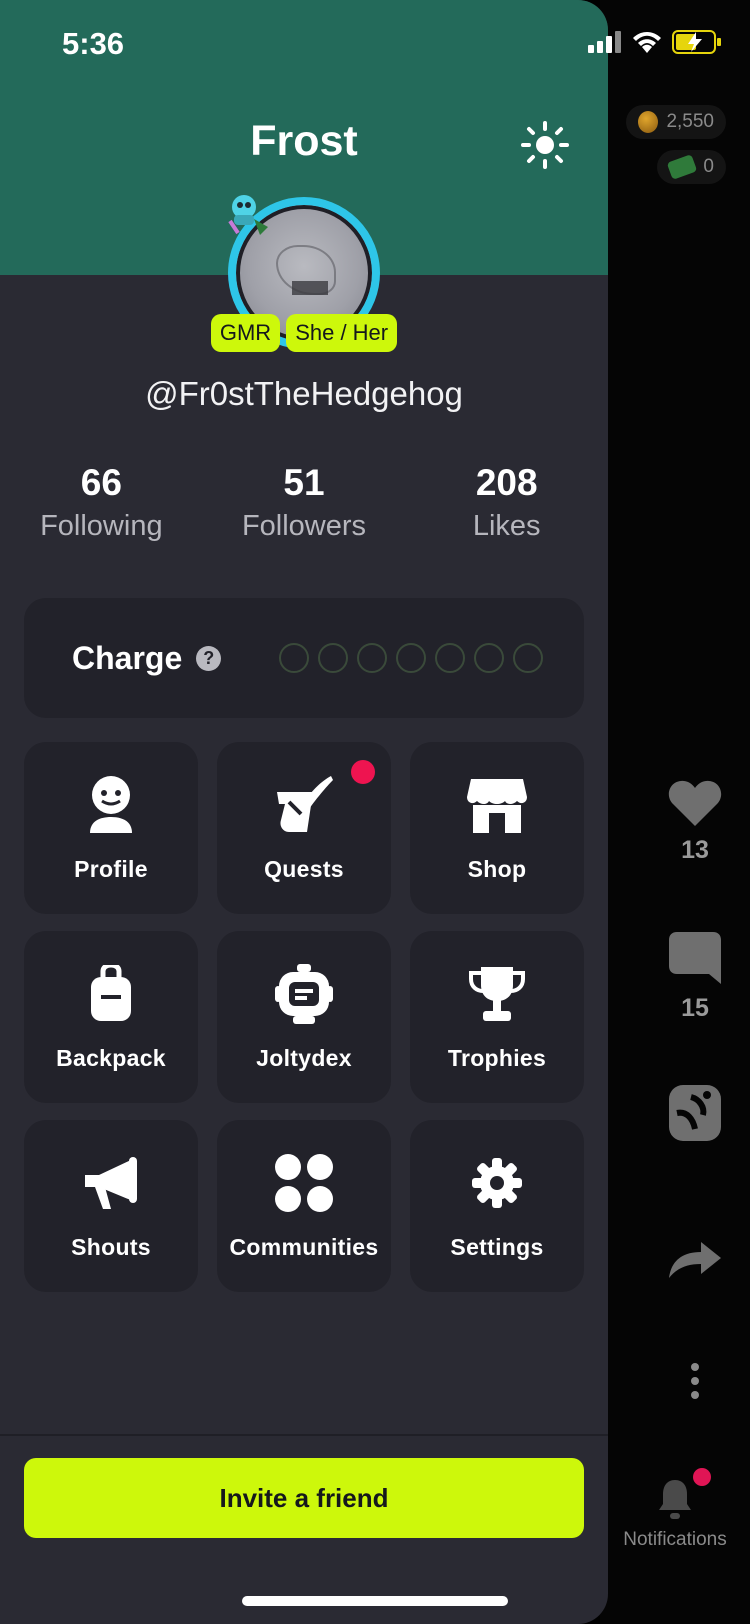 The width and height of the screenshot is (750, 1624). I want to click on followers-count: 51, so click(304, 482).